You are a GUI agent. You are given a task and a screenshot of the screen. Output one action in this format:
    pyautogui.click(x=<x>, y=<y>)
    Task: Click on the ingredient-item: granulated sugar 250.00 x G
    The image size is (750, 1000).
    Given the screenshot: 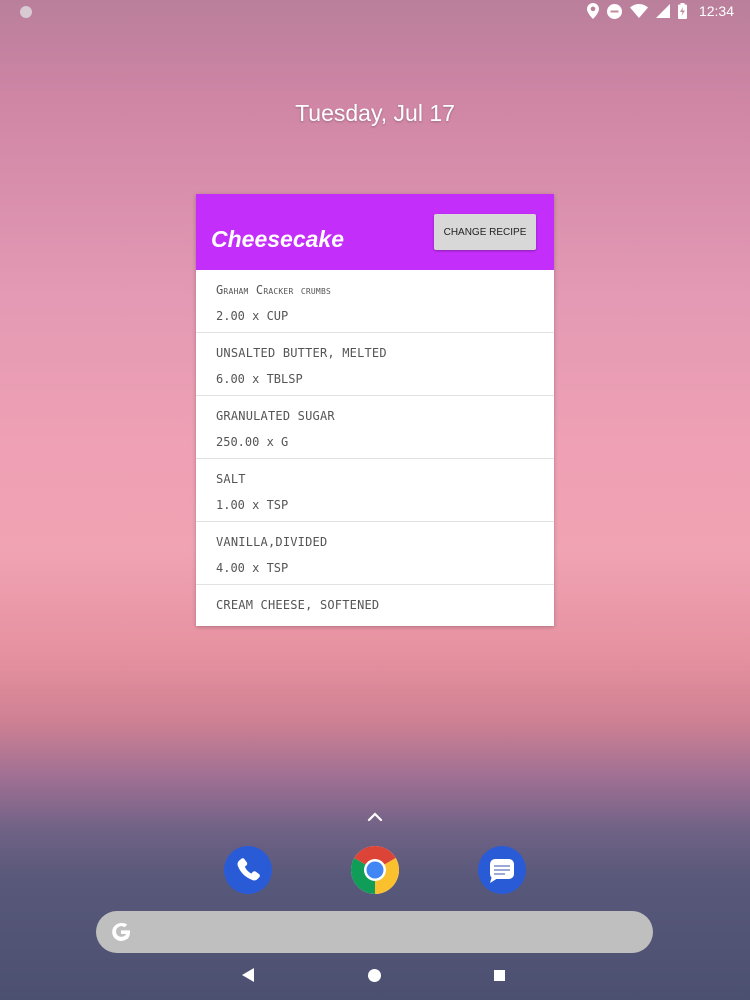 What is the action you would take?
    pyautogui.click(x=375, y=427)
    